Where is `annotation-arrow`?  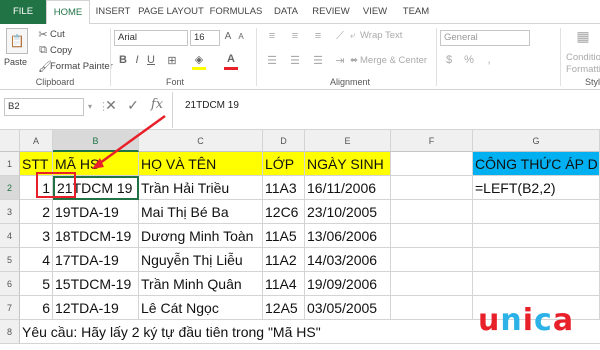 annotation-arrow is located at coordinates (129, 141).